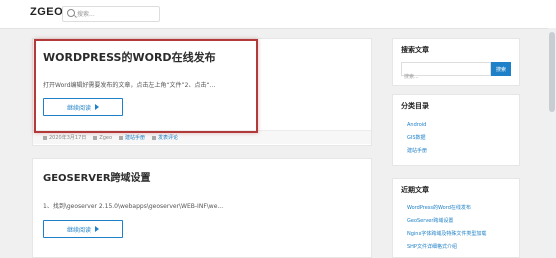  What do you see at coordinates (121, 137) in the screenshot?
I see `folder-icon` at bounding box center [121, 137].